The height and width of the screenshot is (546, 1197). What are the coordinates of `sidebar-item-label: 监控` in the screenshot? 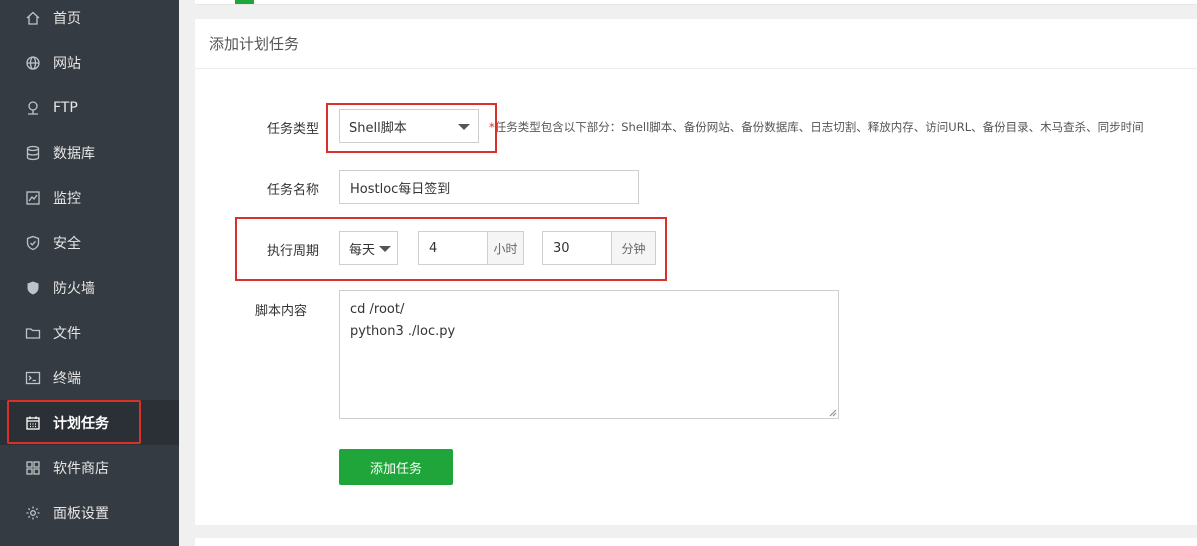 It's located at (67, 198).